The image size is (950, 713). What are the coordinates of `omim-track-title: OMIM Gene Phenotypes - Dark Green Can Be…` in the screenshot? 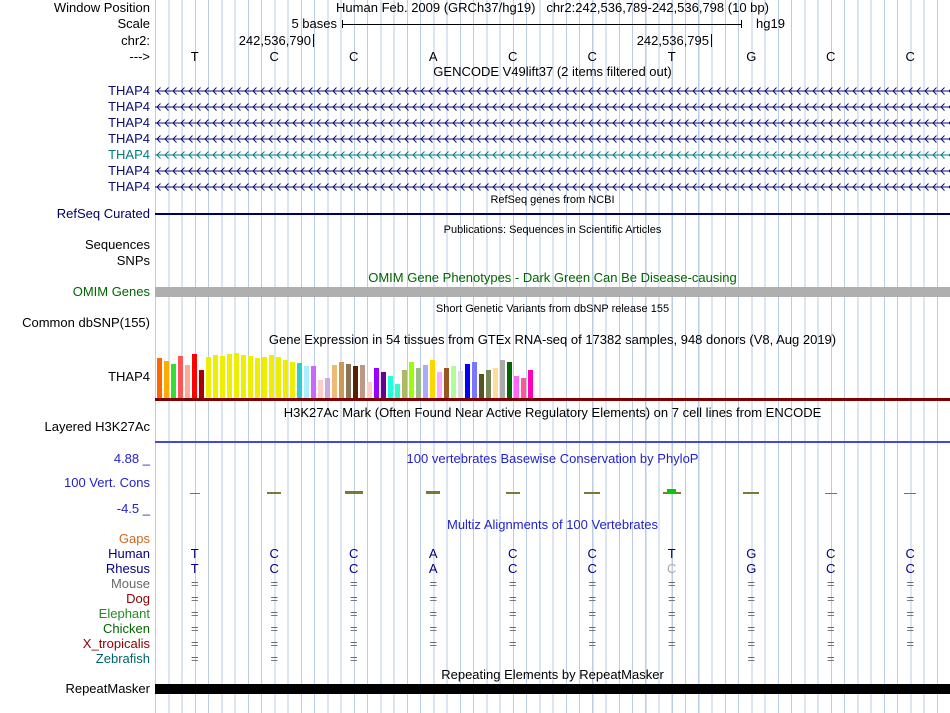 It's located at (552, 278).